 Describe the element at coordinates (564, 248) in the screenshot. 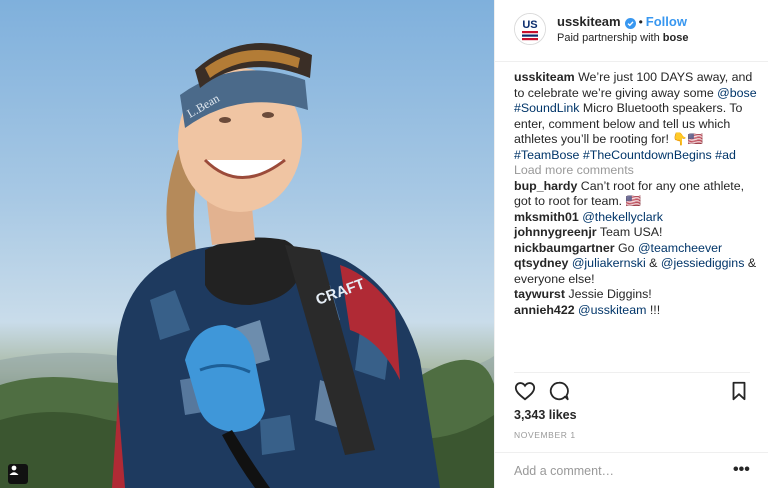

I see `comment-username: nickbaumgartner` at that location.